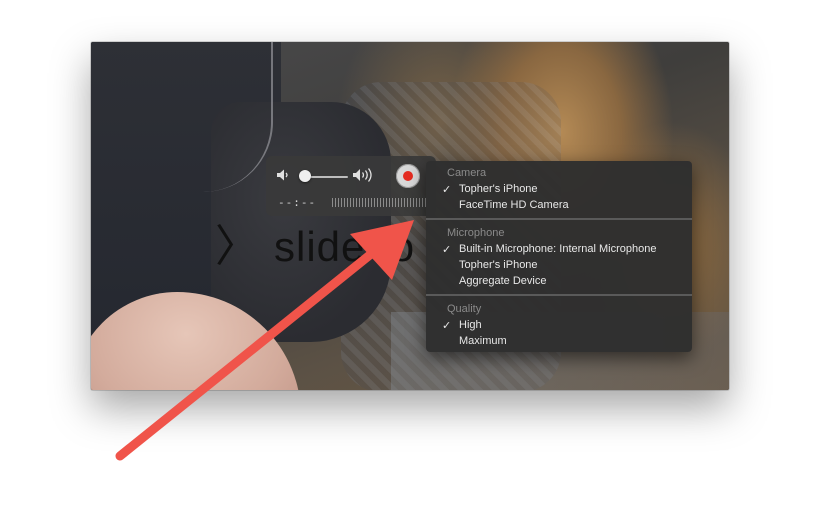  What do you see at coordinates (514, 205) in the screenshot?
I see `menu-item-camera-facetime: FaceTime HD Camera` at bounding box center [514, 205].